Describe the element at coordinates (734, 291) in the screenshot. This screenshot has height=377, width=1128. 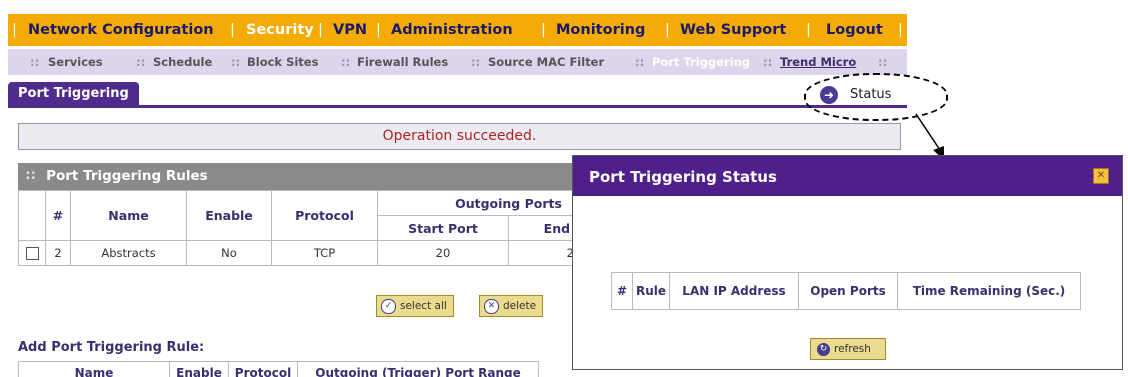
I see `popup-header-lan-ip: LAN IP Address` at that location.